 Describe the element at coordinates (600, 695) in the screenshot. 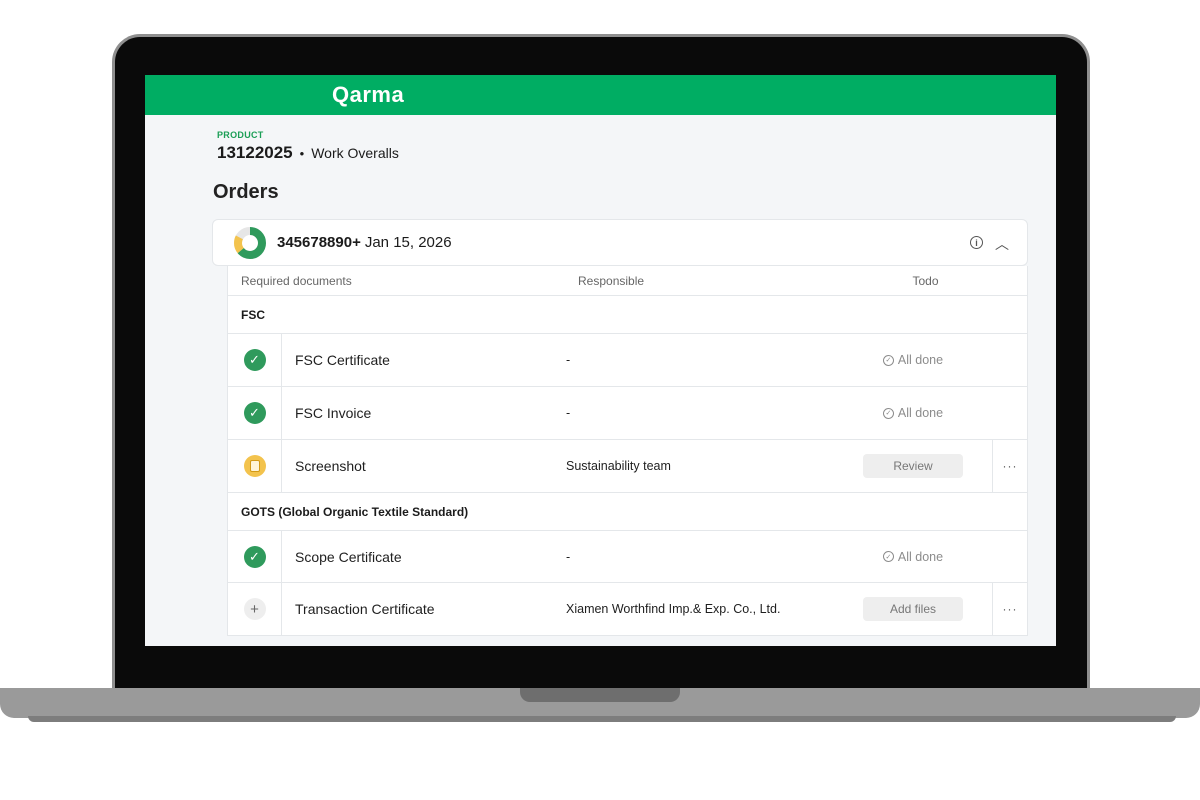

I see `laptop-notch` at that location.